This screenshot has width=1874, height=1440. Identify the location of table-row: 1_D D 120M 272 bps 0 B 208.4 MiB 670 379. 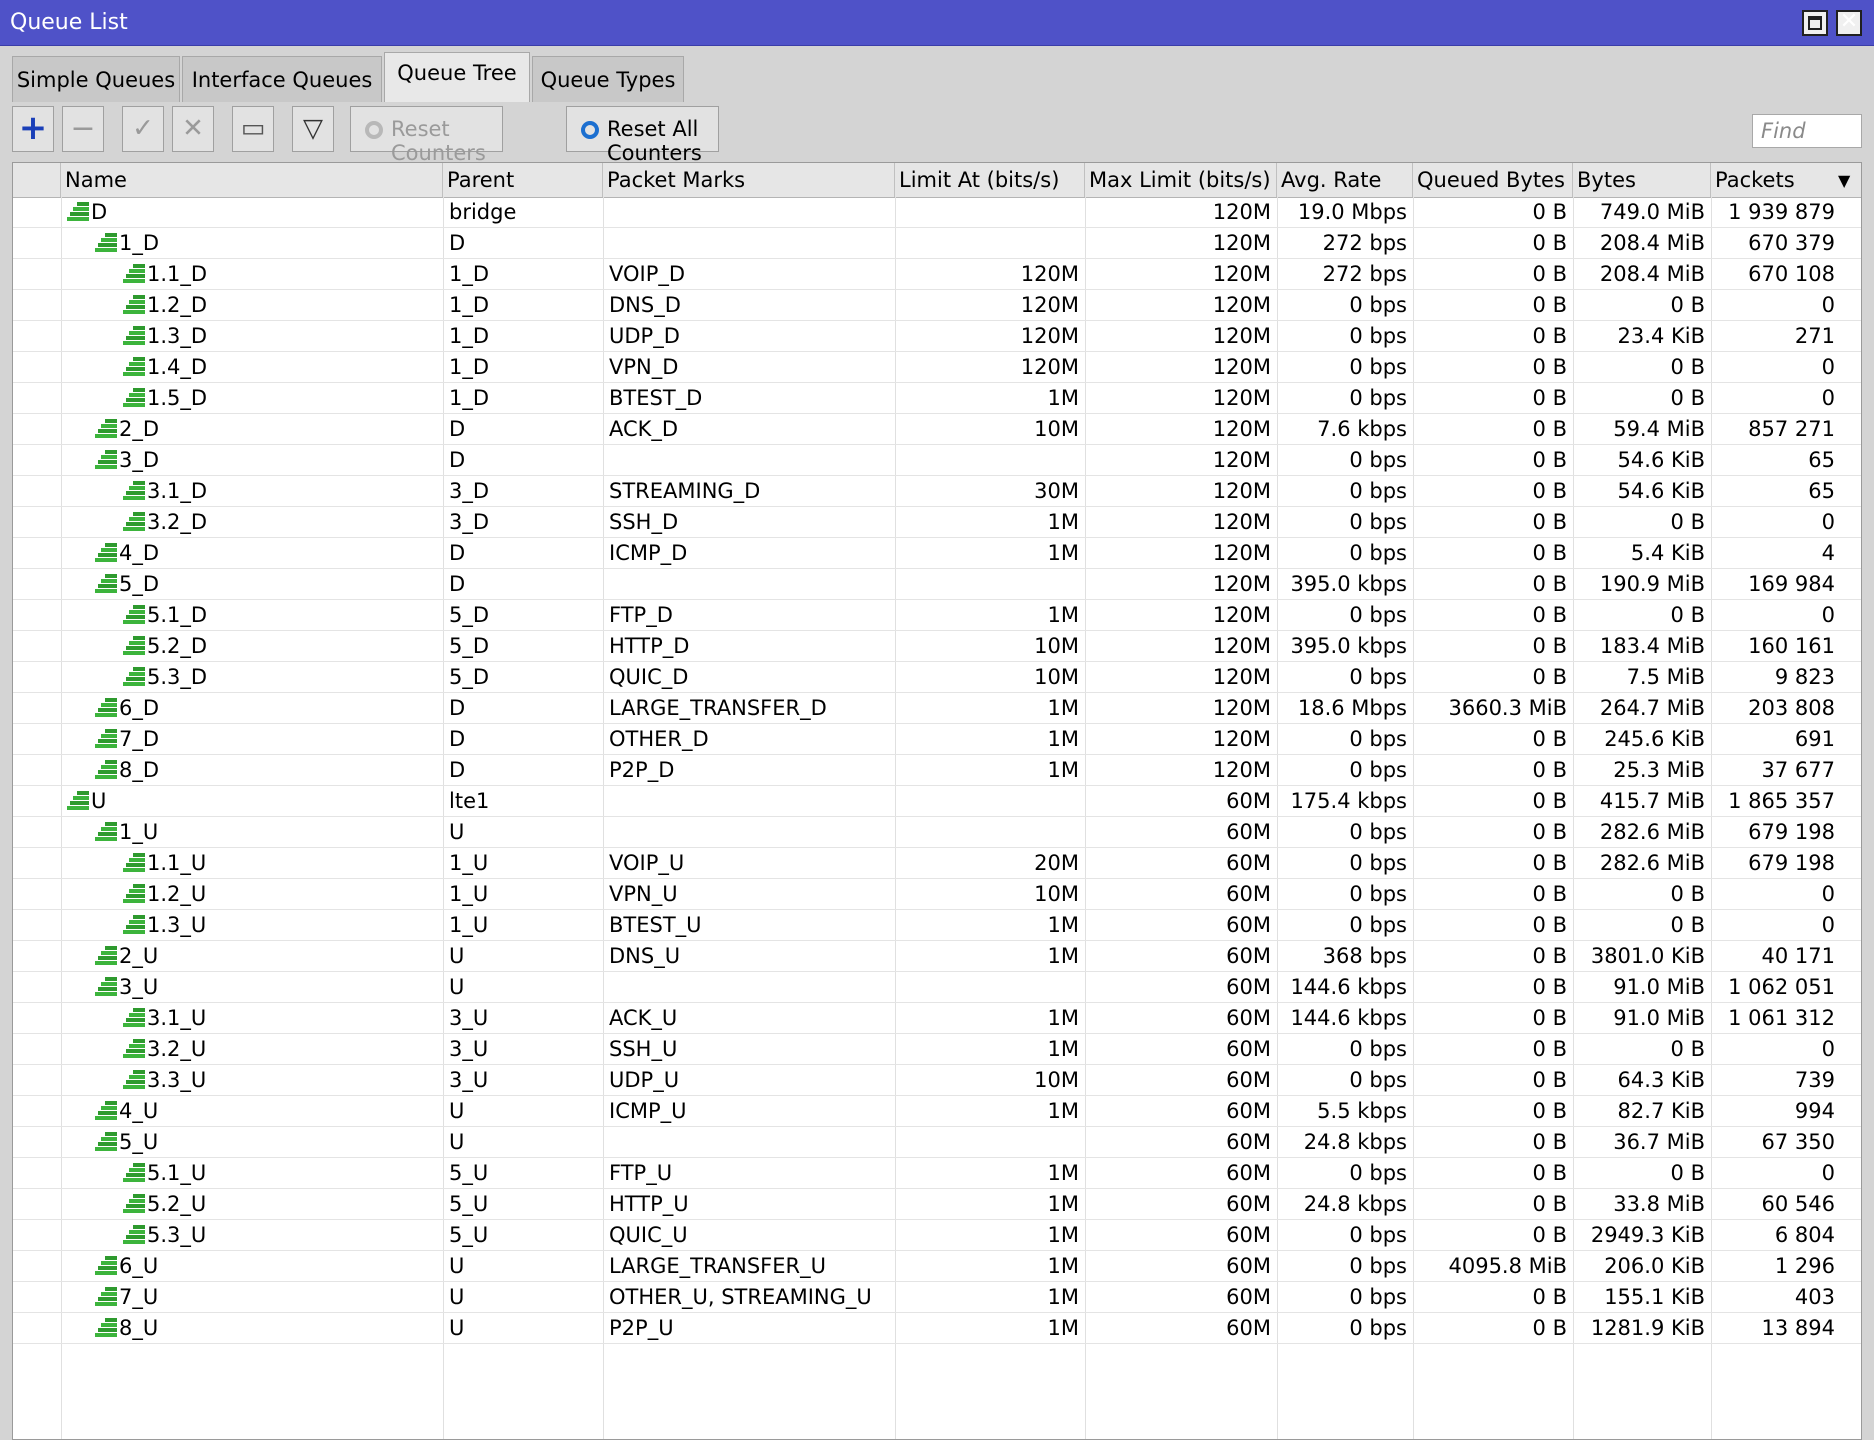
(937, 243).